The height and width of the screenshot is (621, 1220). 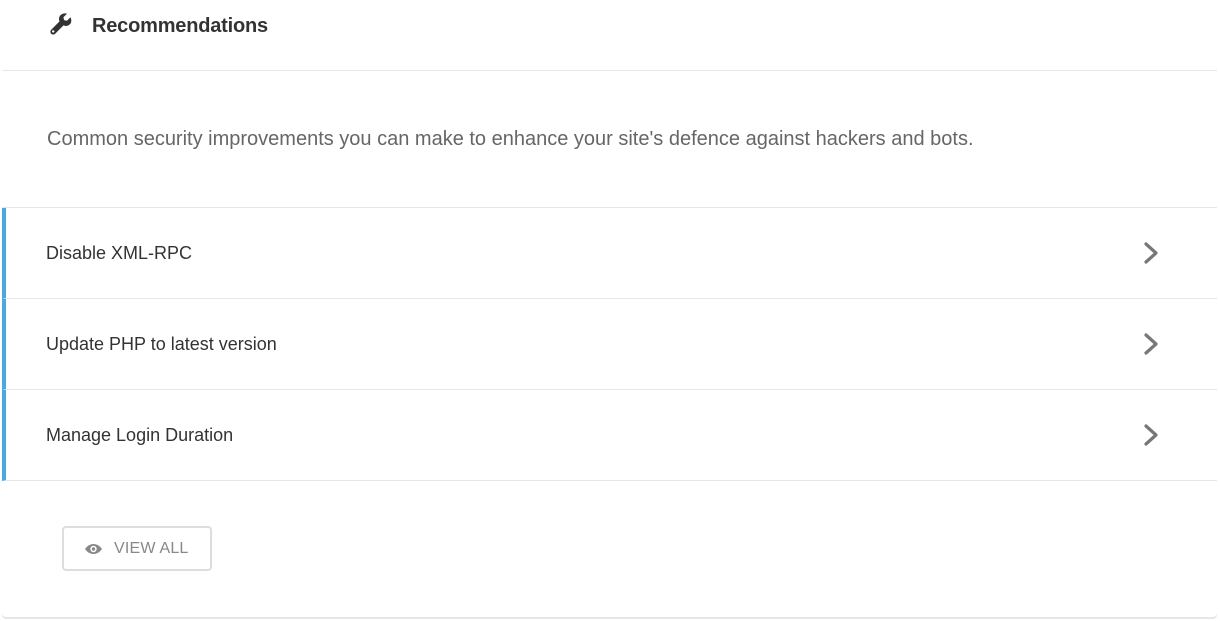 I want to click on recommendation-label: Manage Login Duration, so click(x=140, y=435).